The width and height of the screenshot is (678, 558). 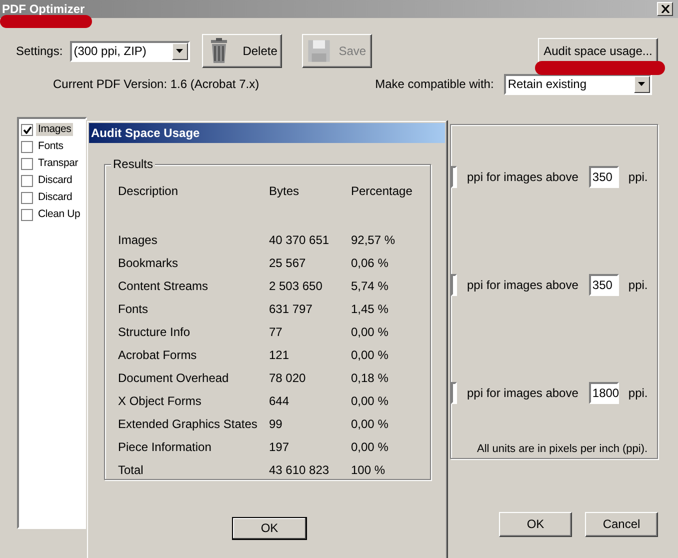 I want to click on dialog-title: Audit Space Usage, so click(x=145, y=133).